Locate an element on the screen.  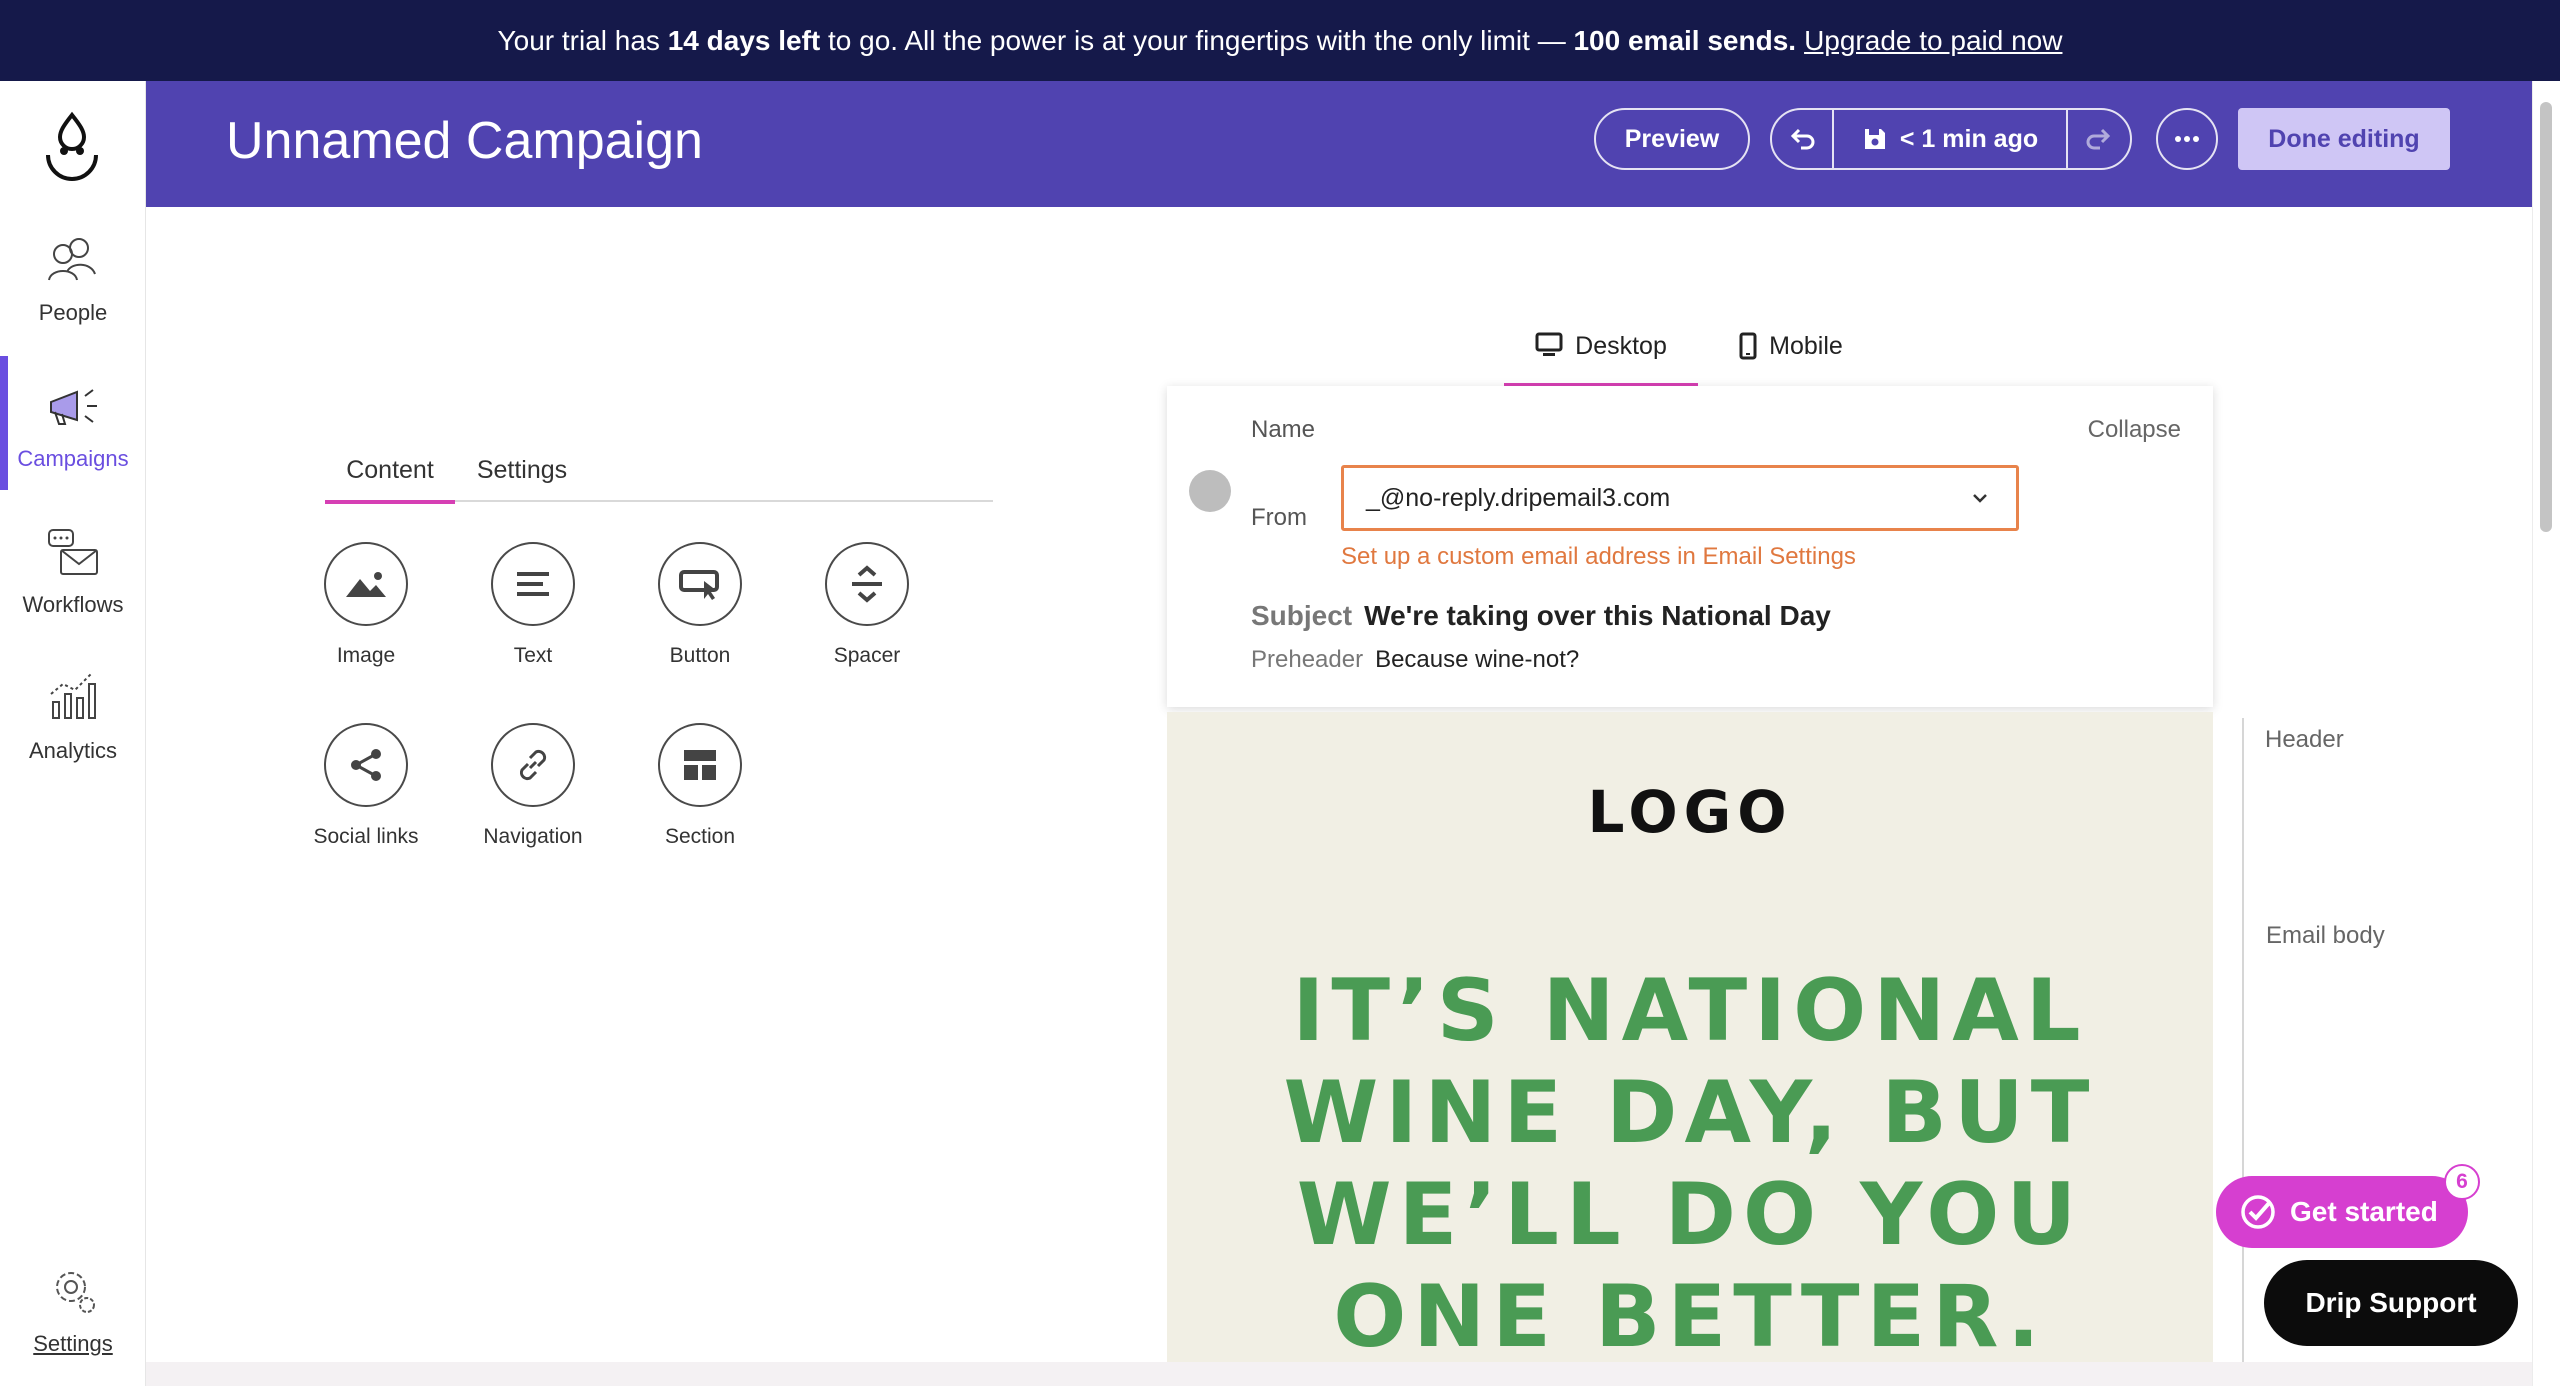
preheader-label: Preheader is located at coordinates (1307, 659).